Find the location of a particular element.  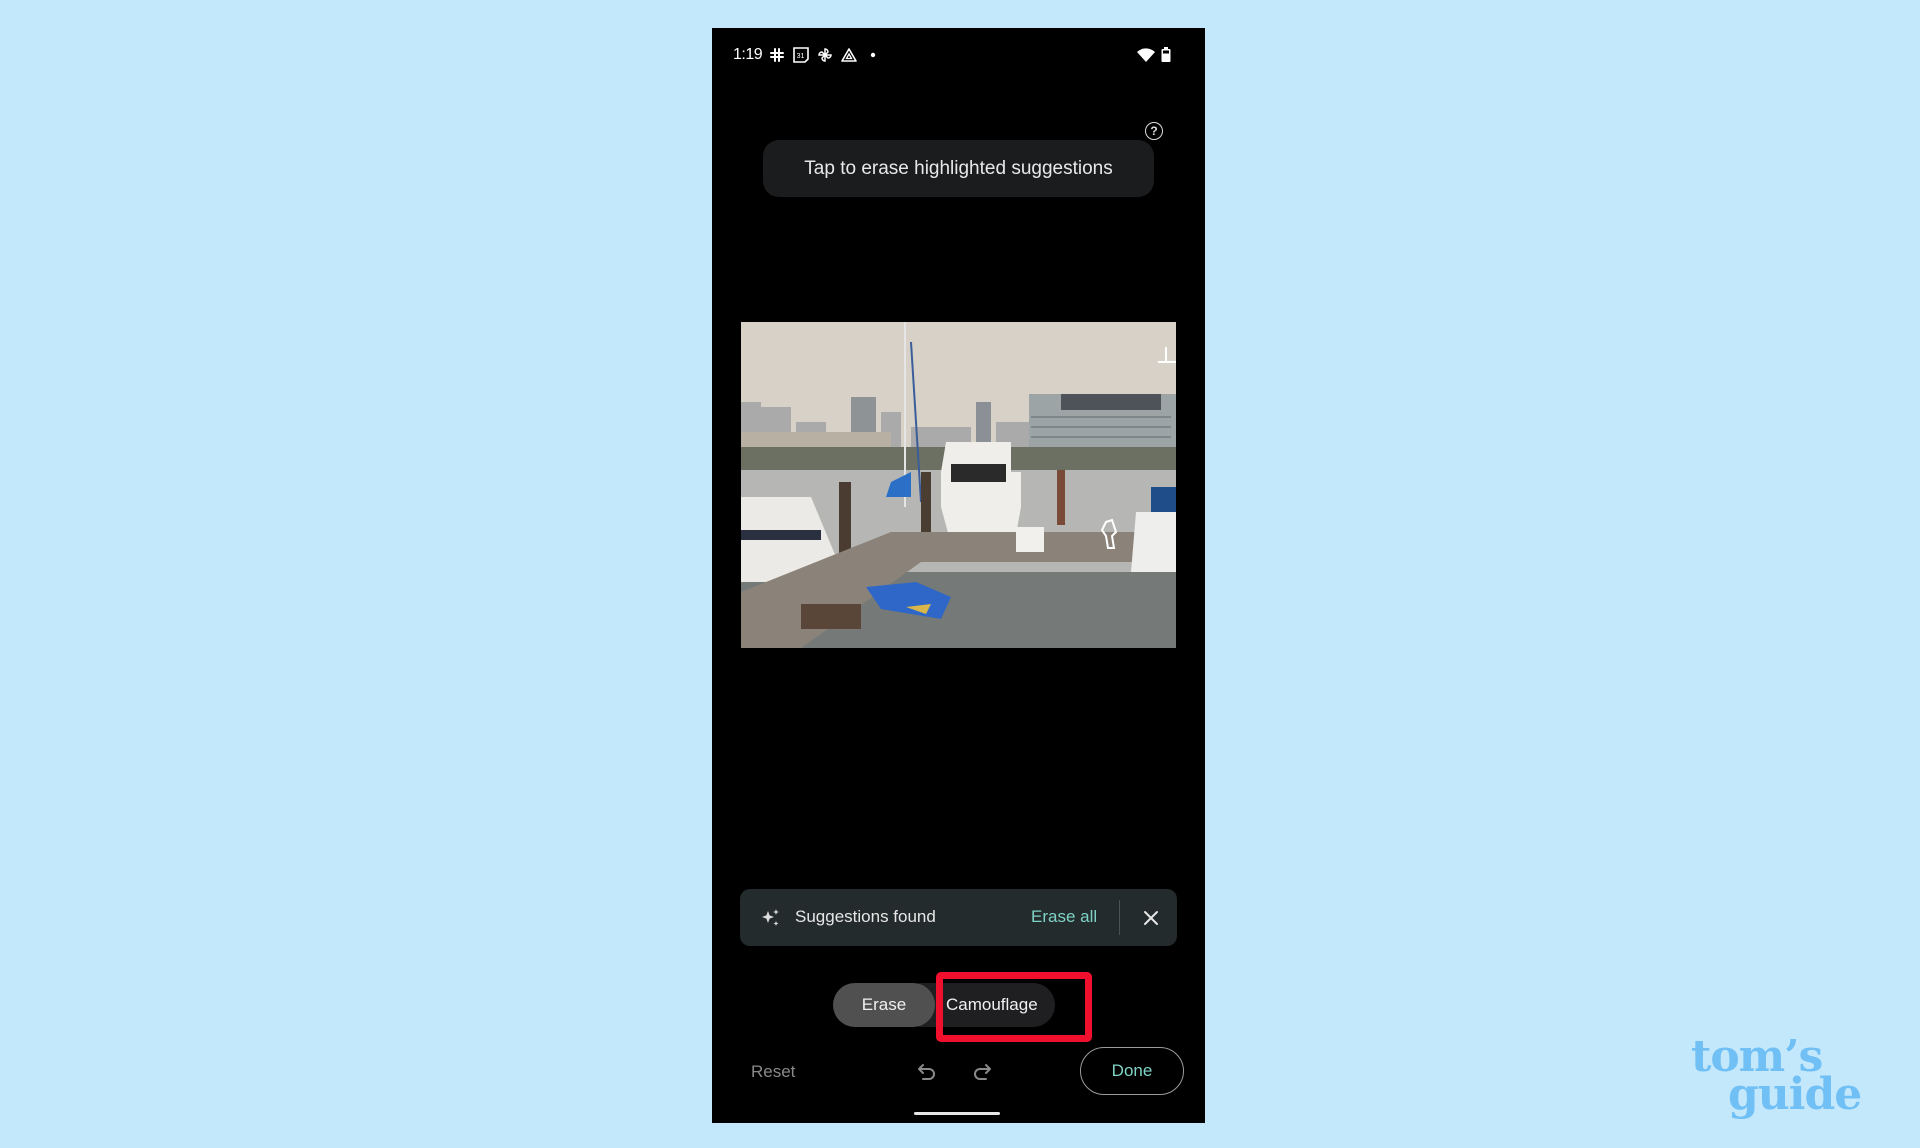

sparkle-icon is located at coordinates (770, 917).